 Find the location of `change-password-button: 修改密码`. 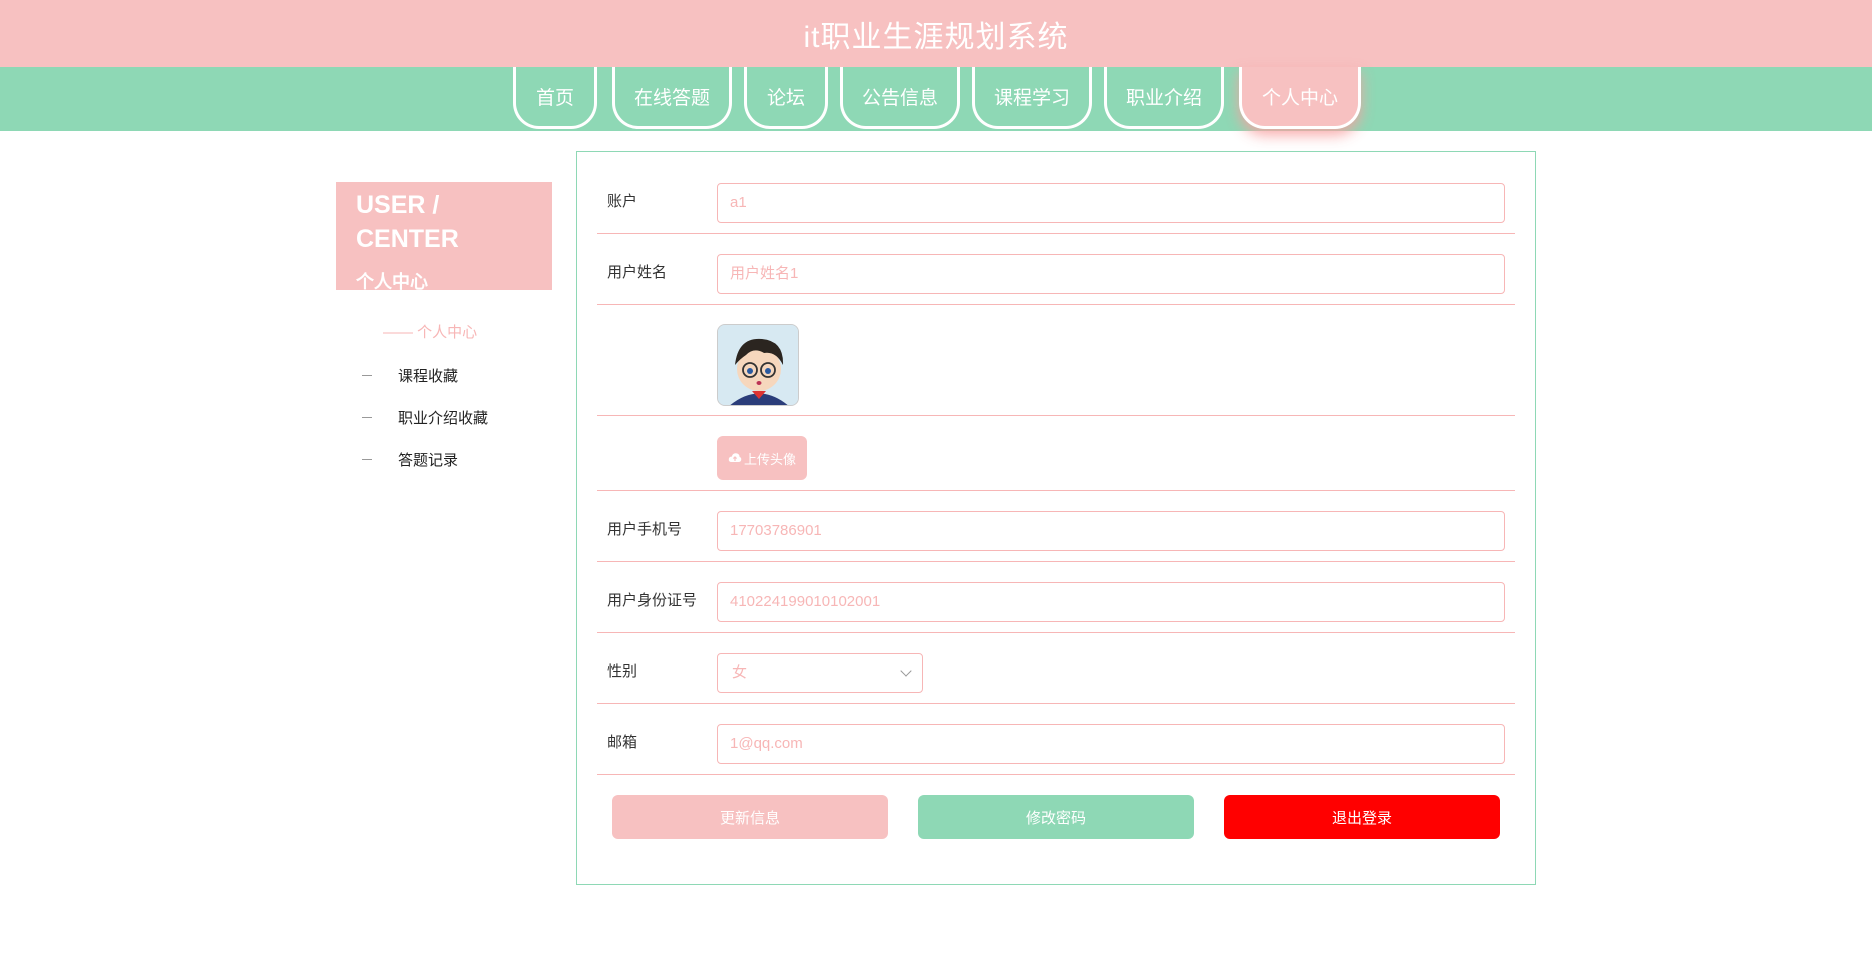

change-password-button: 修改密码 is located at coordinates (1056, 817).